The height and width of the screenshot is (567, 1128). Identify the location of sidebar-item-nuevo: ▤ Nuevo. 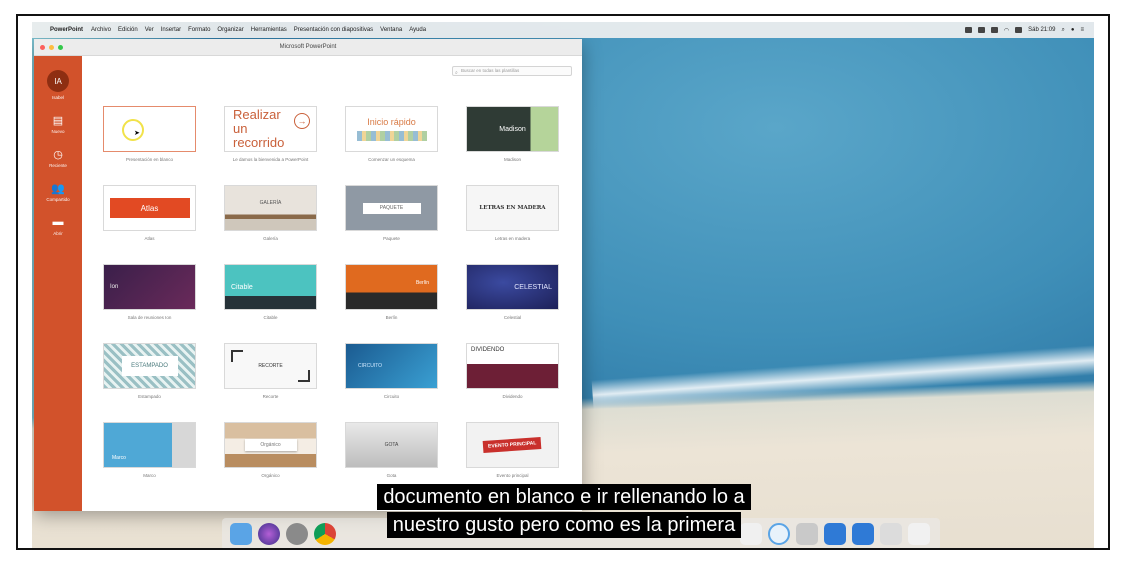
(58, 124).